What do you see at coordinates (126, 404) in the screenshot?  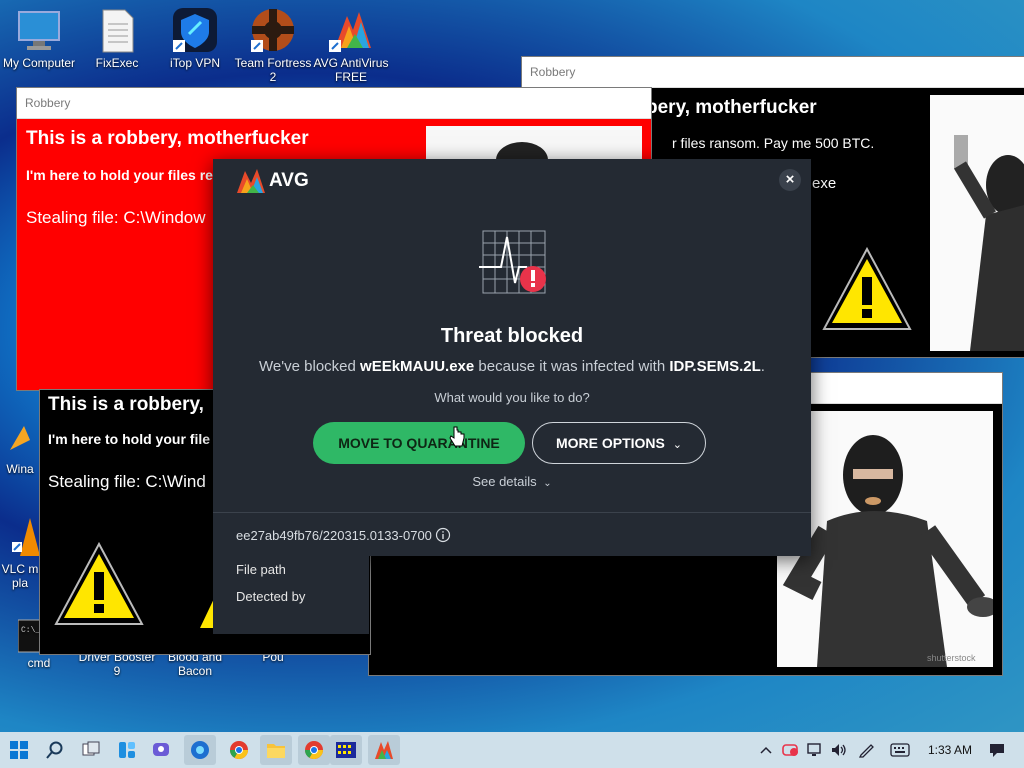 I see `robbery-heading: This is a robbery,` at bounding box center [126, 404].